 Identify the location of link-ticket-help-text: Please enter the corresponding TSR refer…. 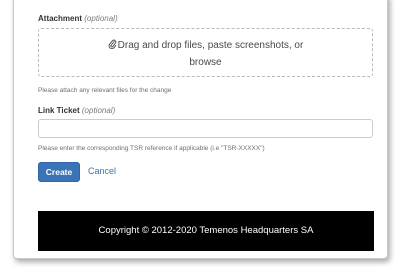
(151, 148).